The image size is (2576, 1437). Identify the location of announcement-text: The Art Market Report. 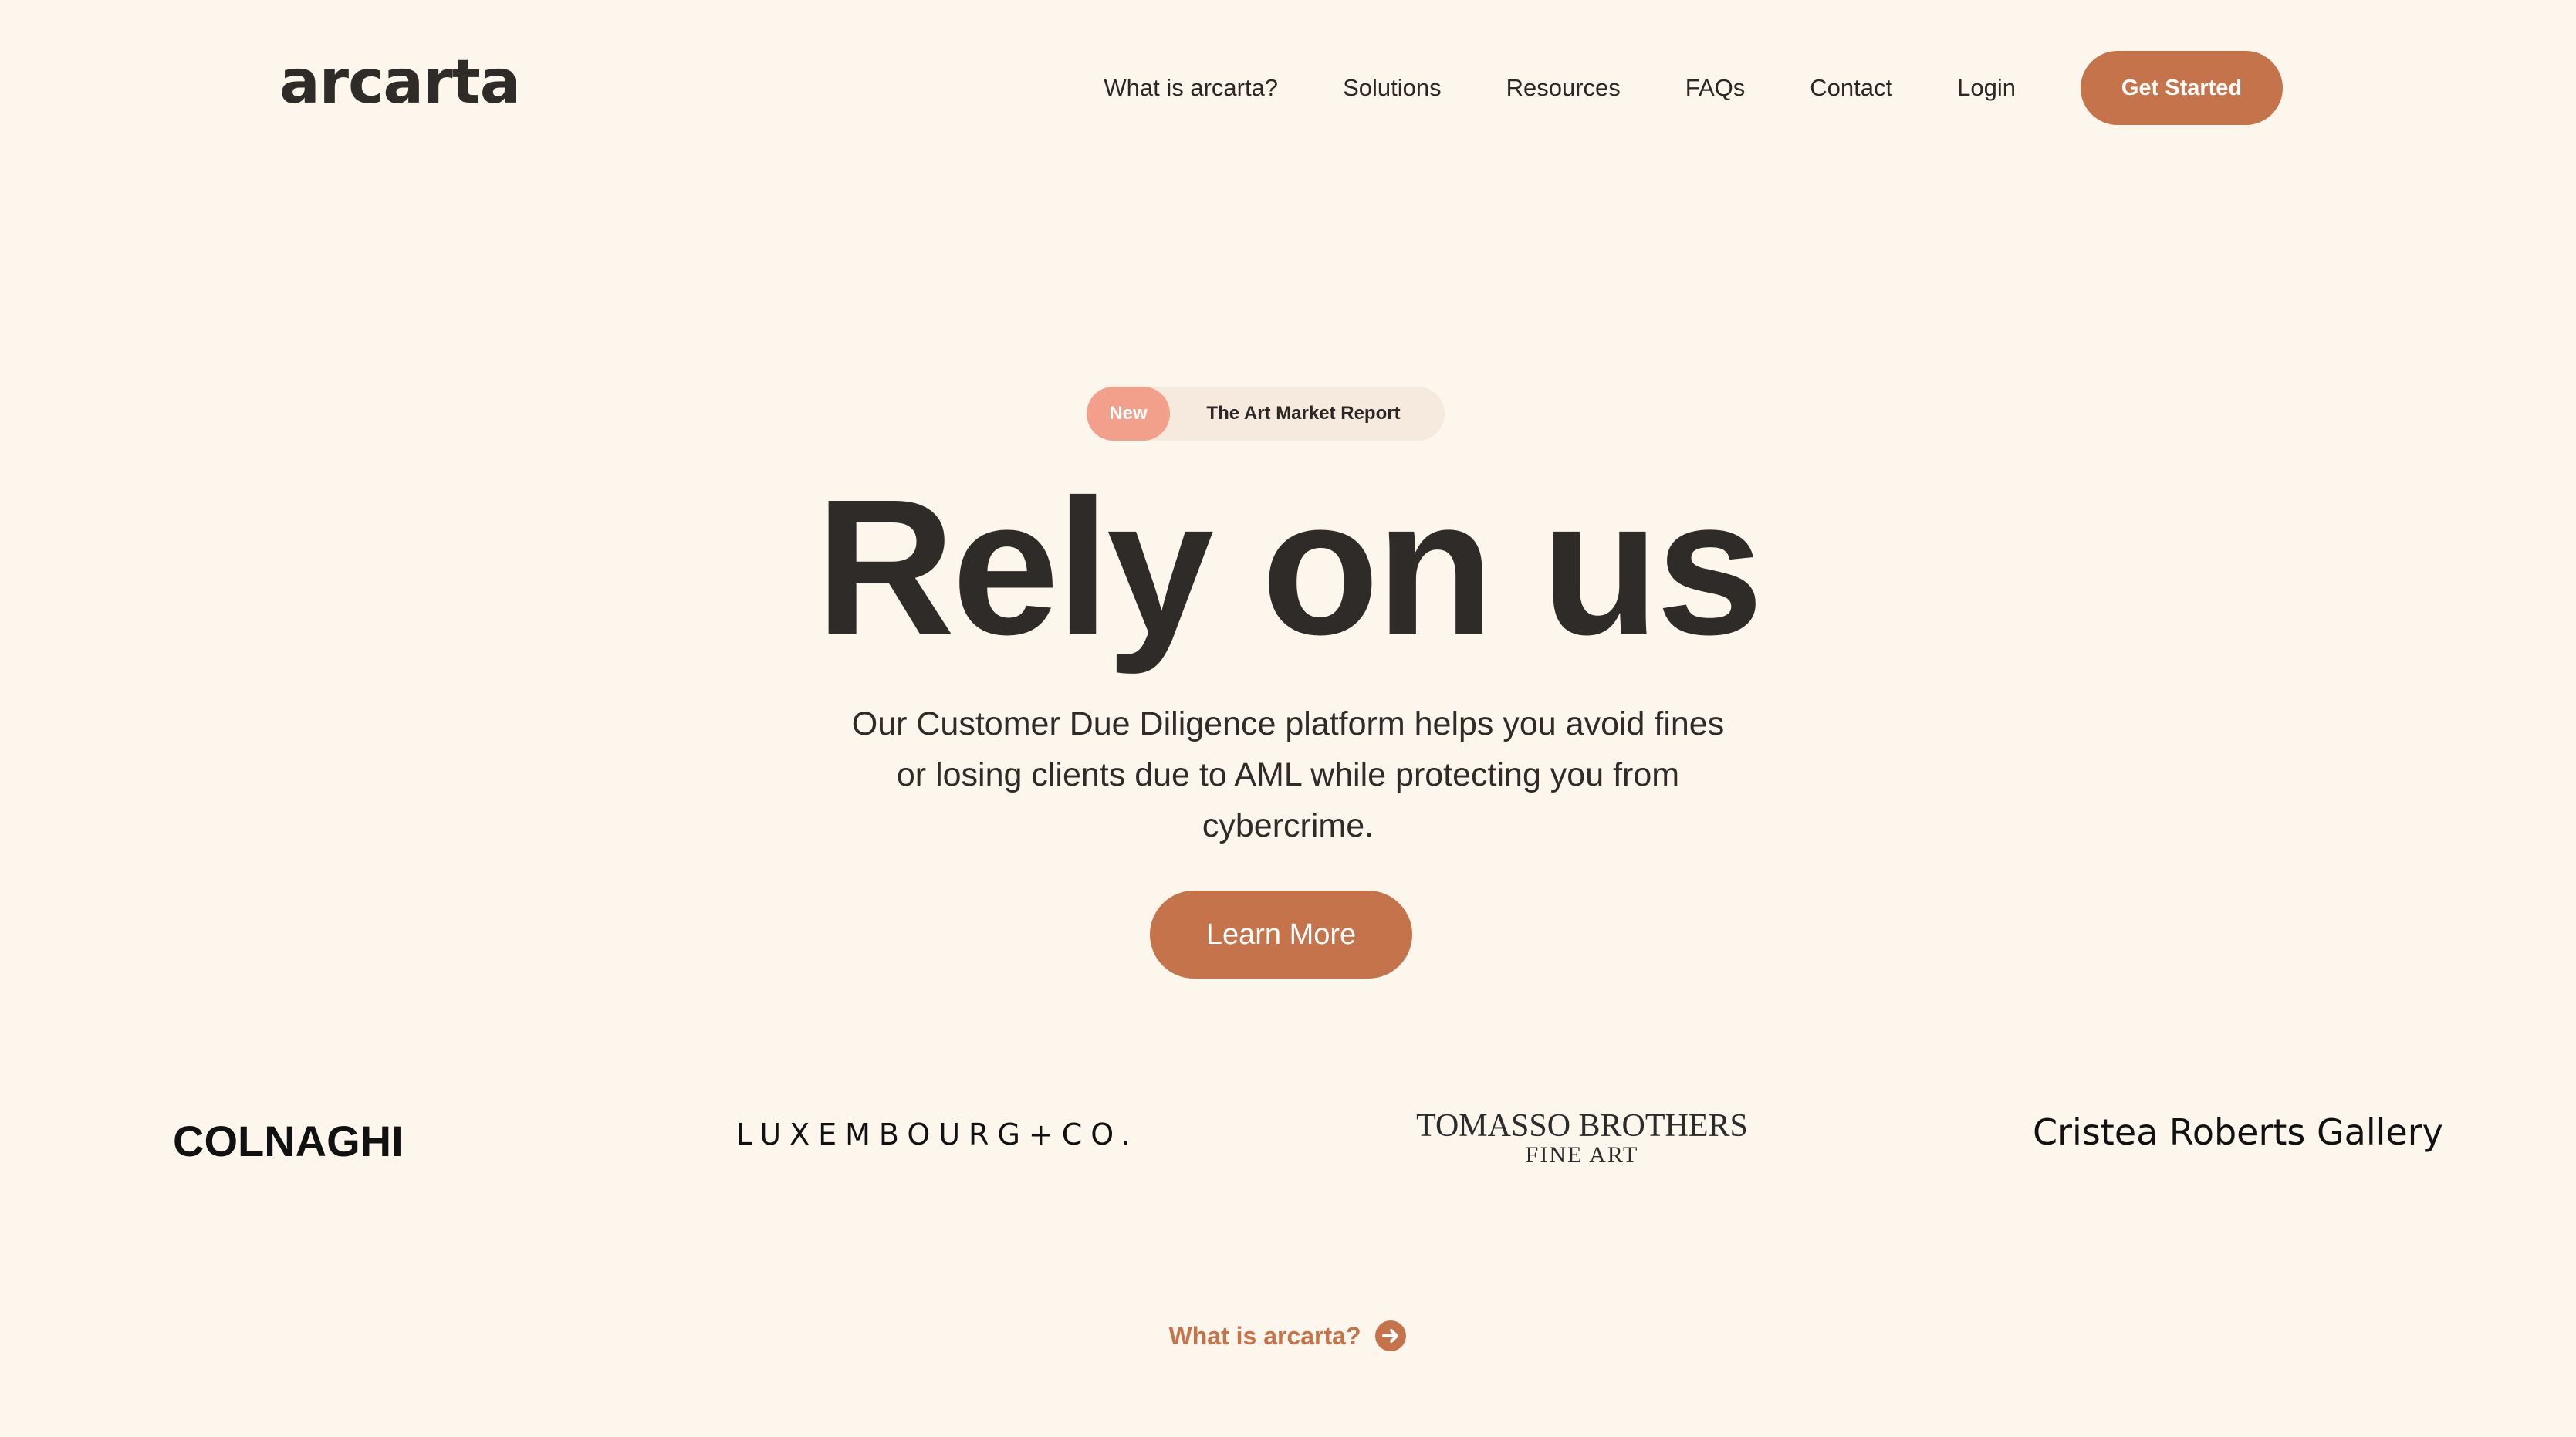
(1303, 413).